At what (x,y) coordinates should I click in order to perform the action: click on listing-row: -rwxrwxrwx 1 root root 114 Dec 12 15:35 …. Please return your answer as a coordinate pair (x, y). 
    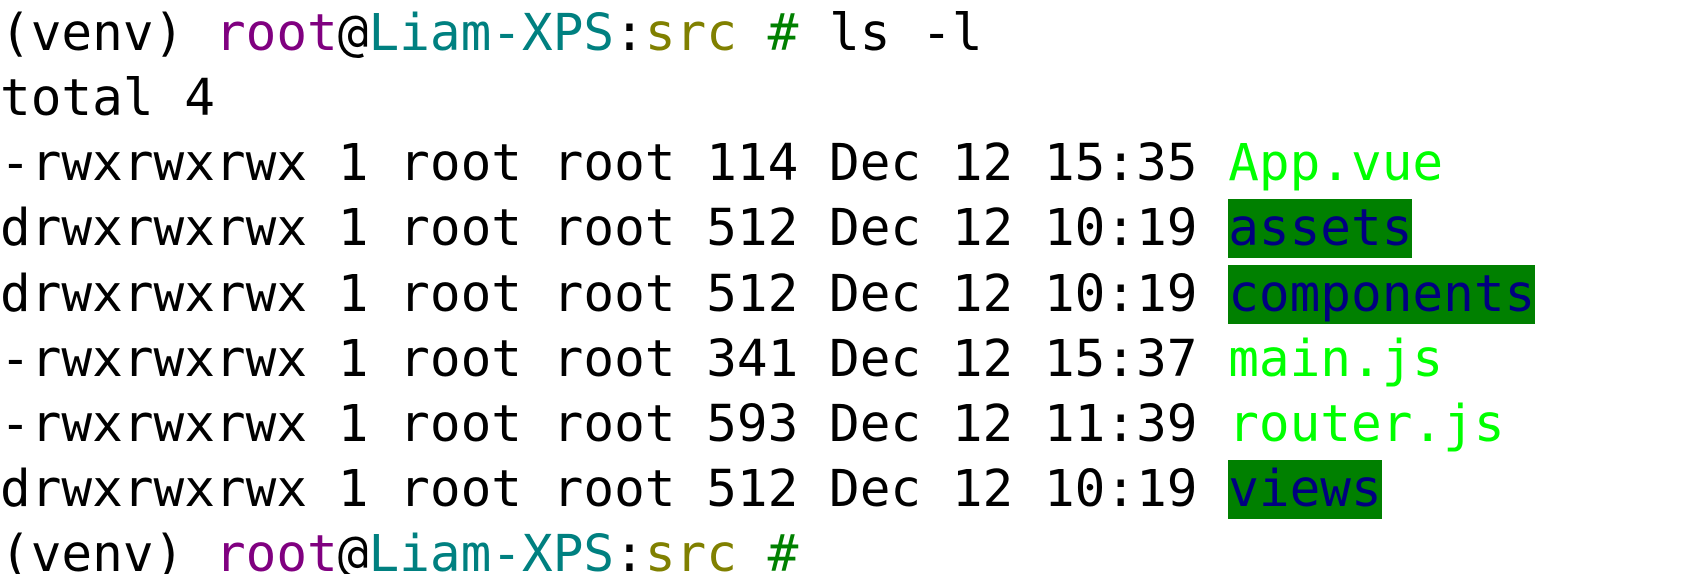
    Looking at the image, I should click on (721, 163).